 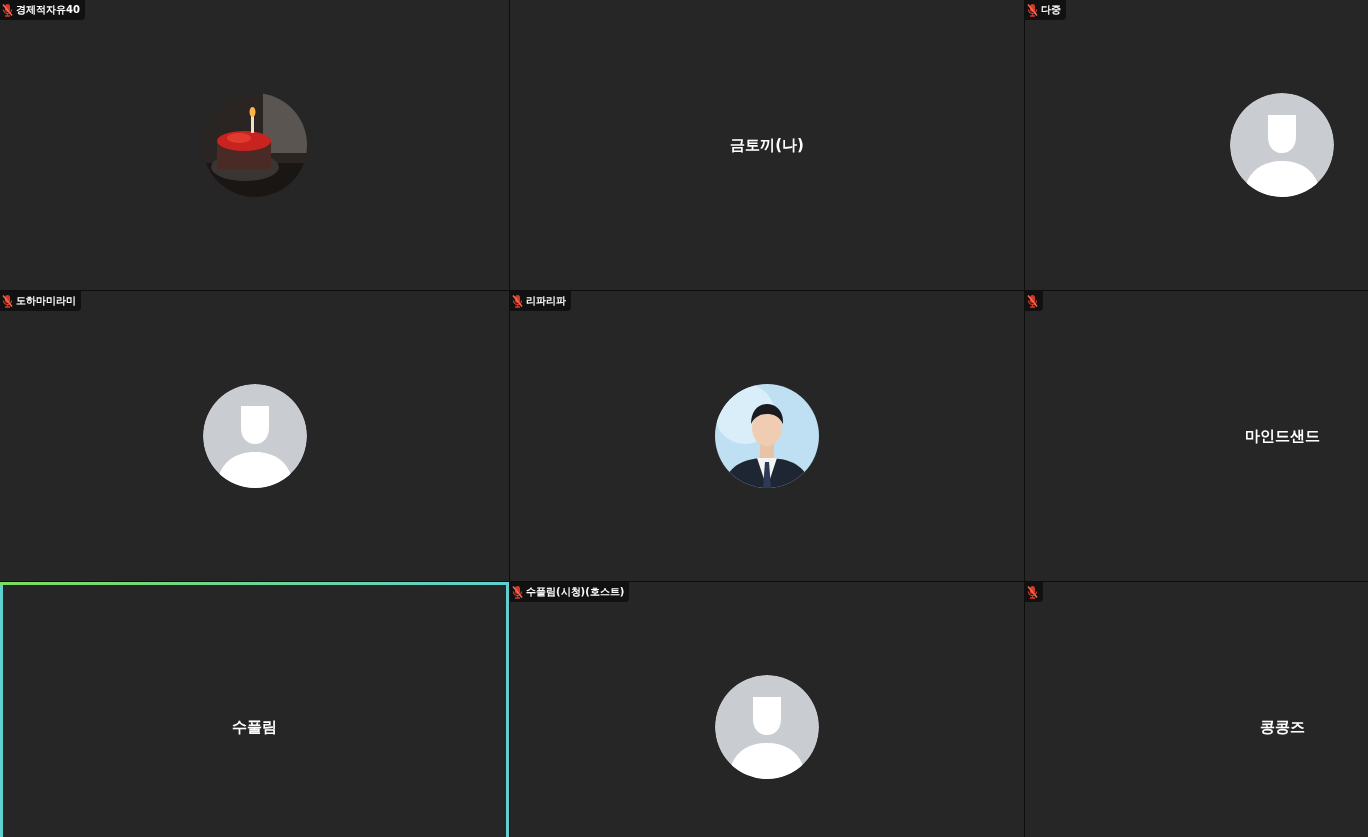 I want to click on participant-name: 콩콩즈, so click(x=1282, y=727).